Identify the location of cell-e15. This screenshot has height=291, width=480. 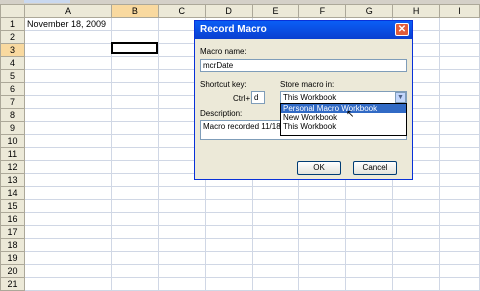
(275, 206).